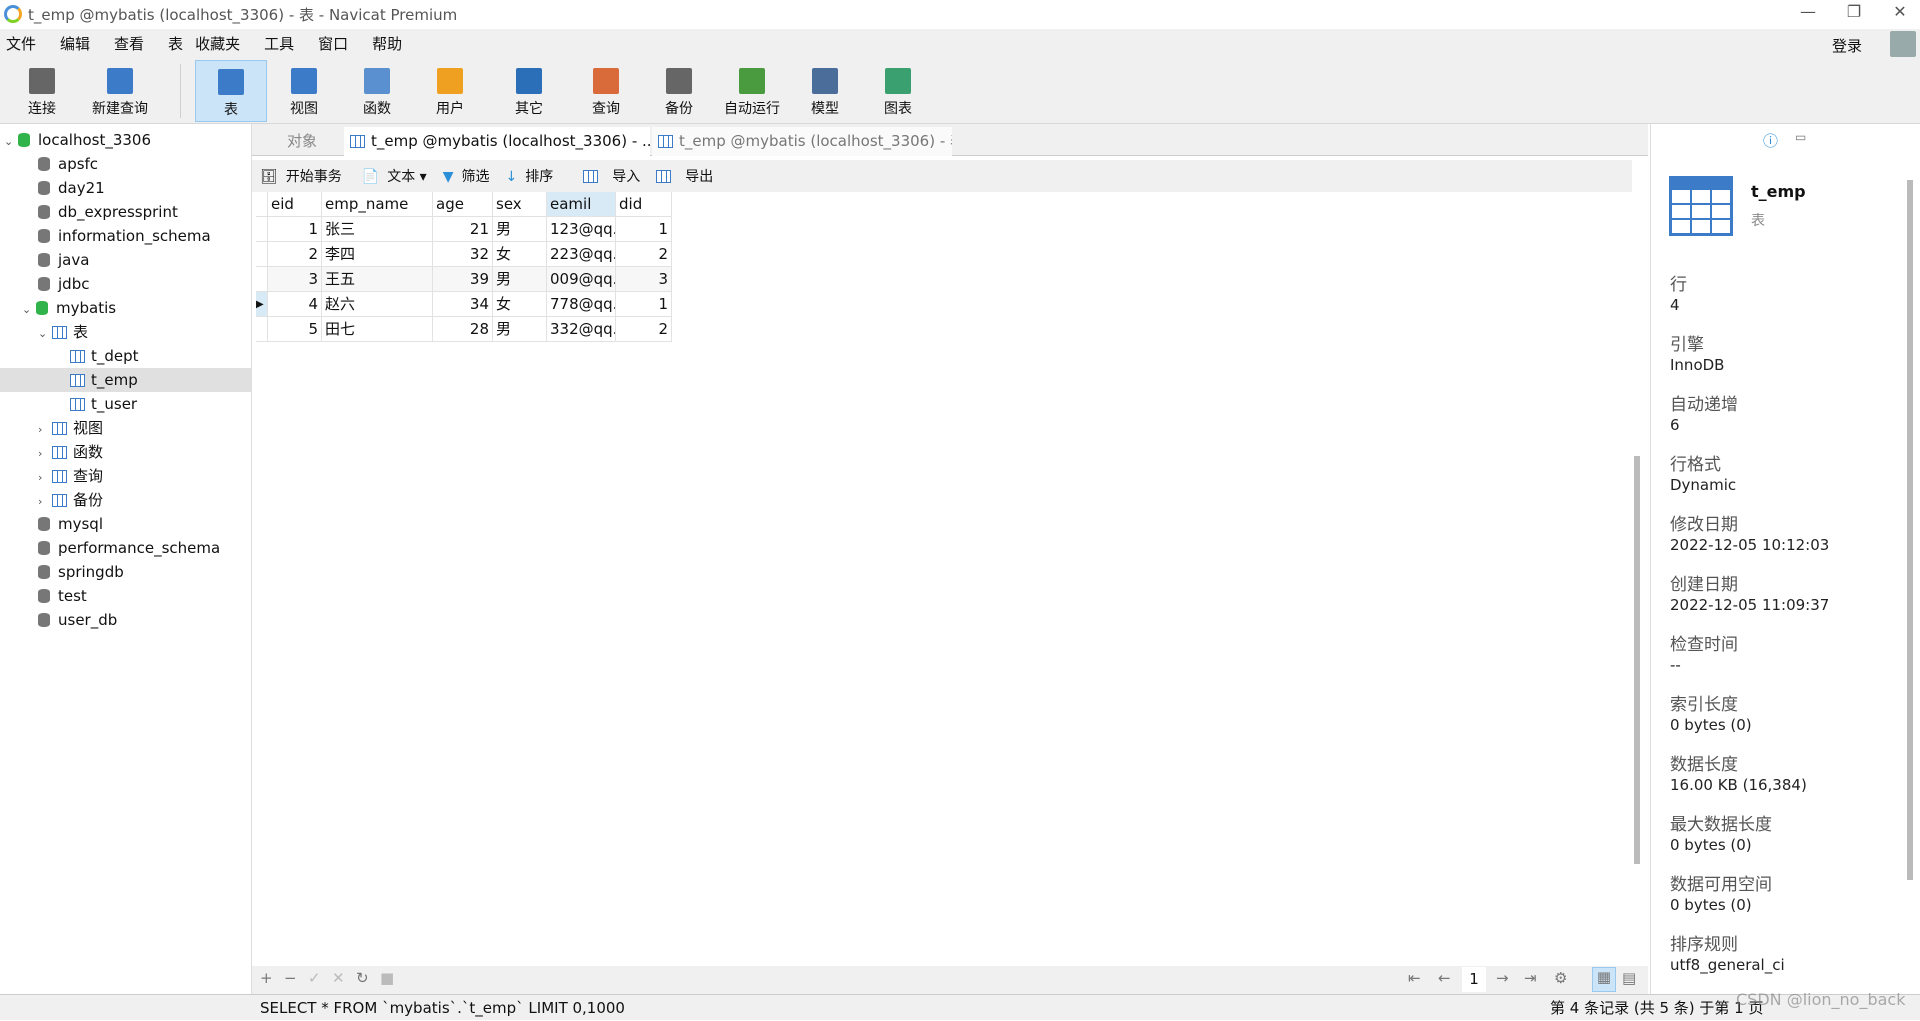  What do you see at coordinates (304, 91) in the screenshot?
I see `toolbar-view-button: 视图` at bounding box center [304, 91].